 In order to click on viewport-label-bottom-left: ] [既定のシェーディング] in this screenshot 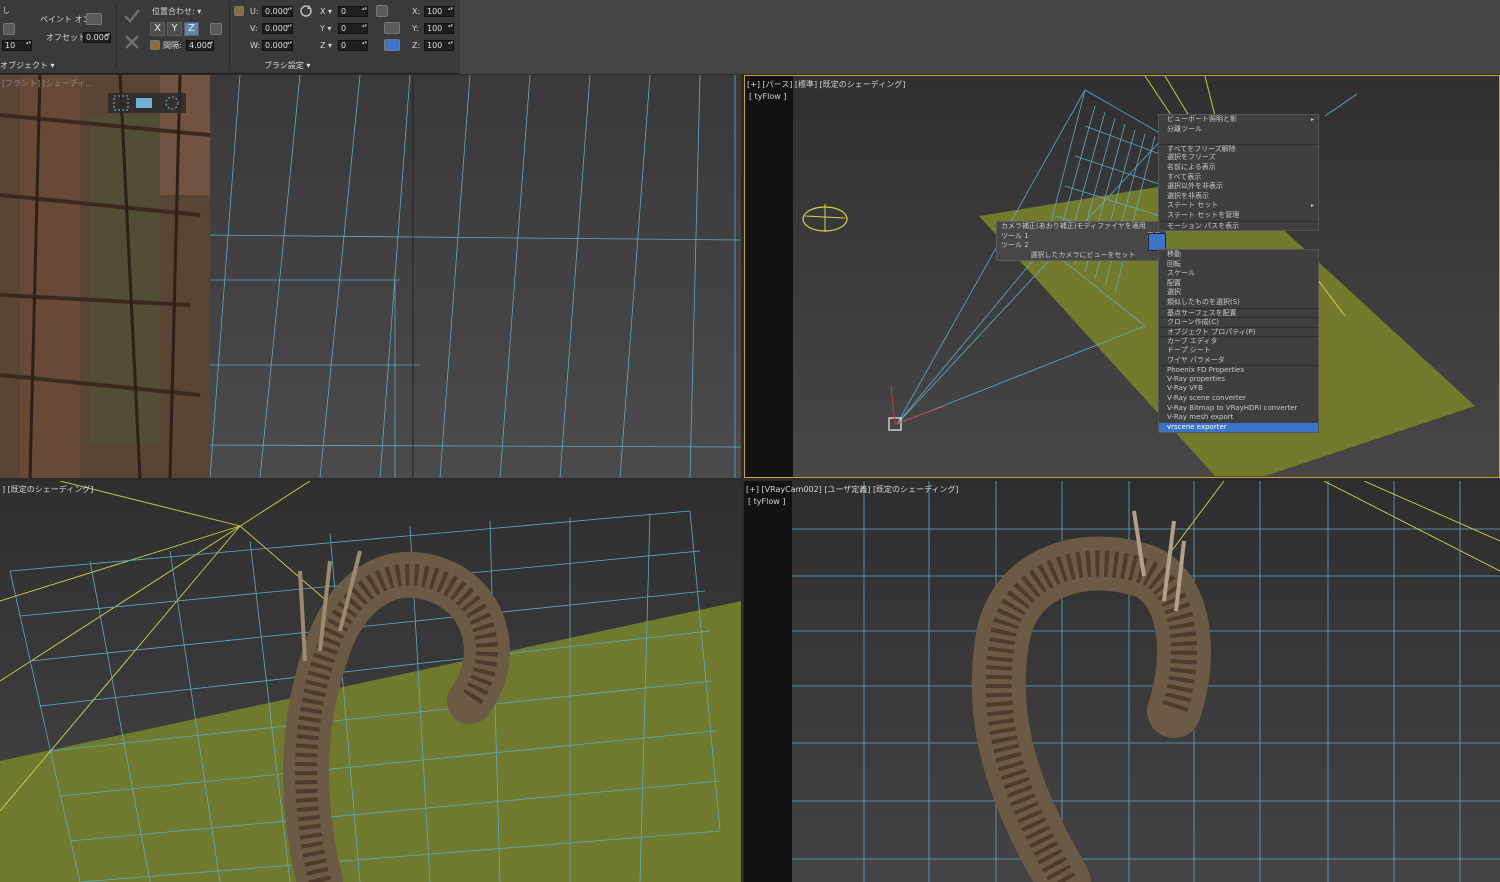, I will do `click(47, 490)`.